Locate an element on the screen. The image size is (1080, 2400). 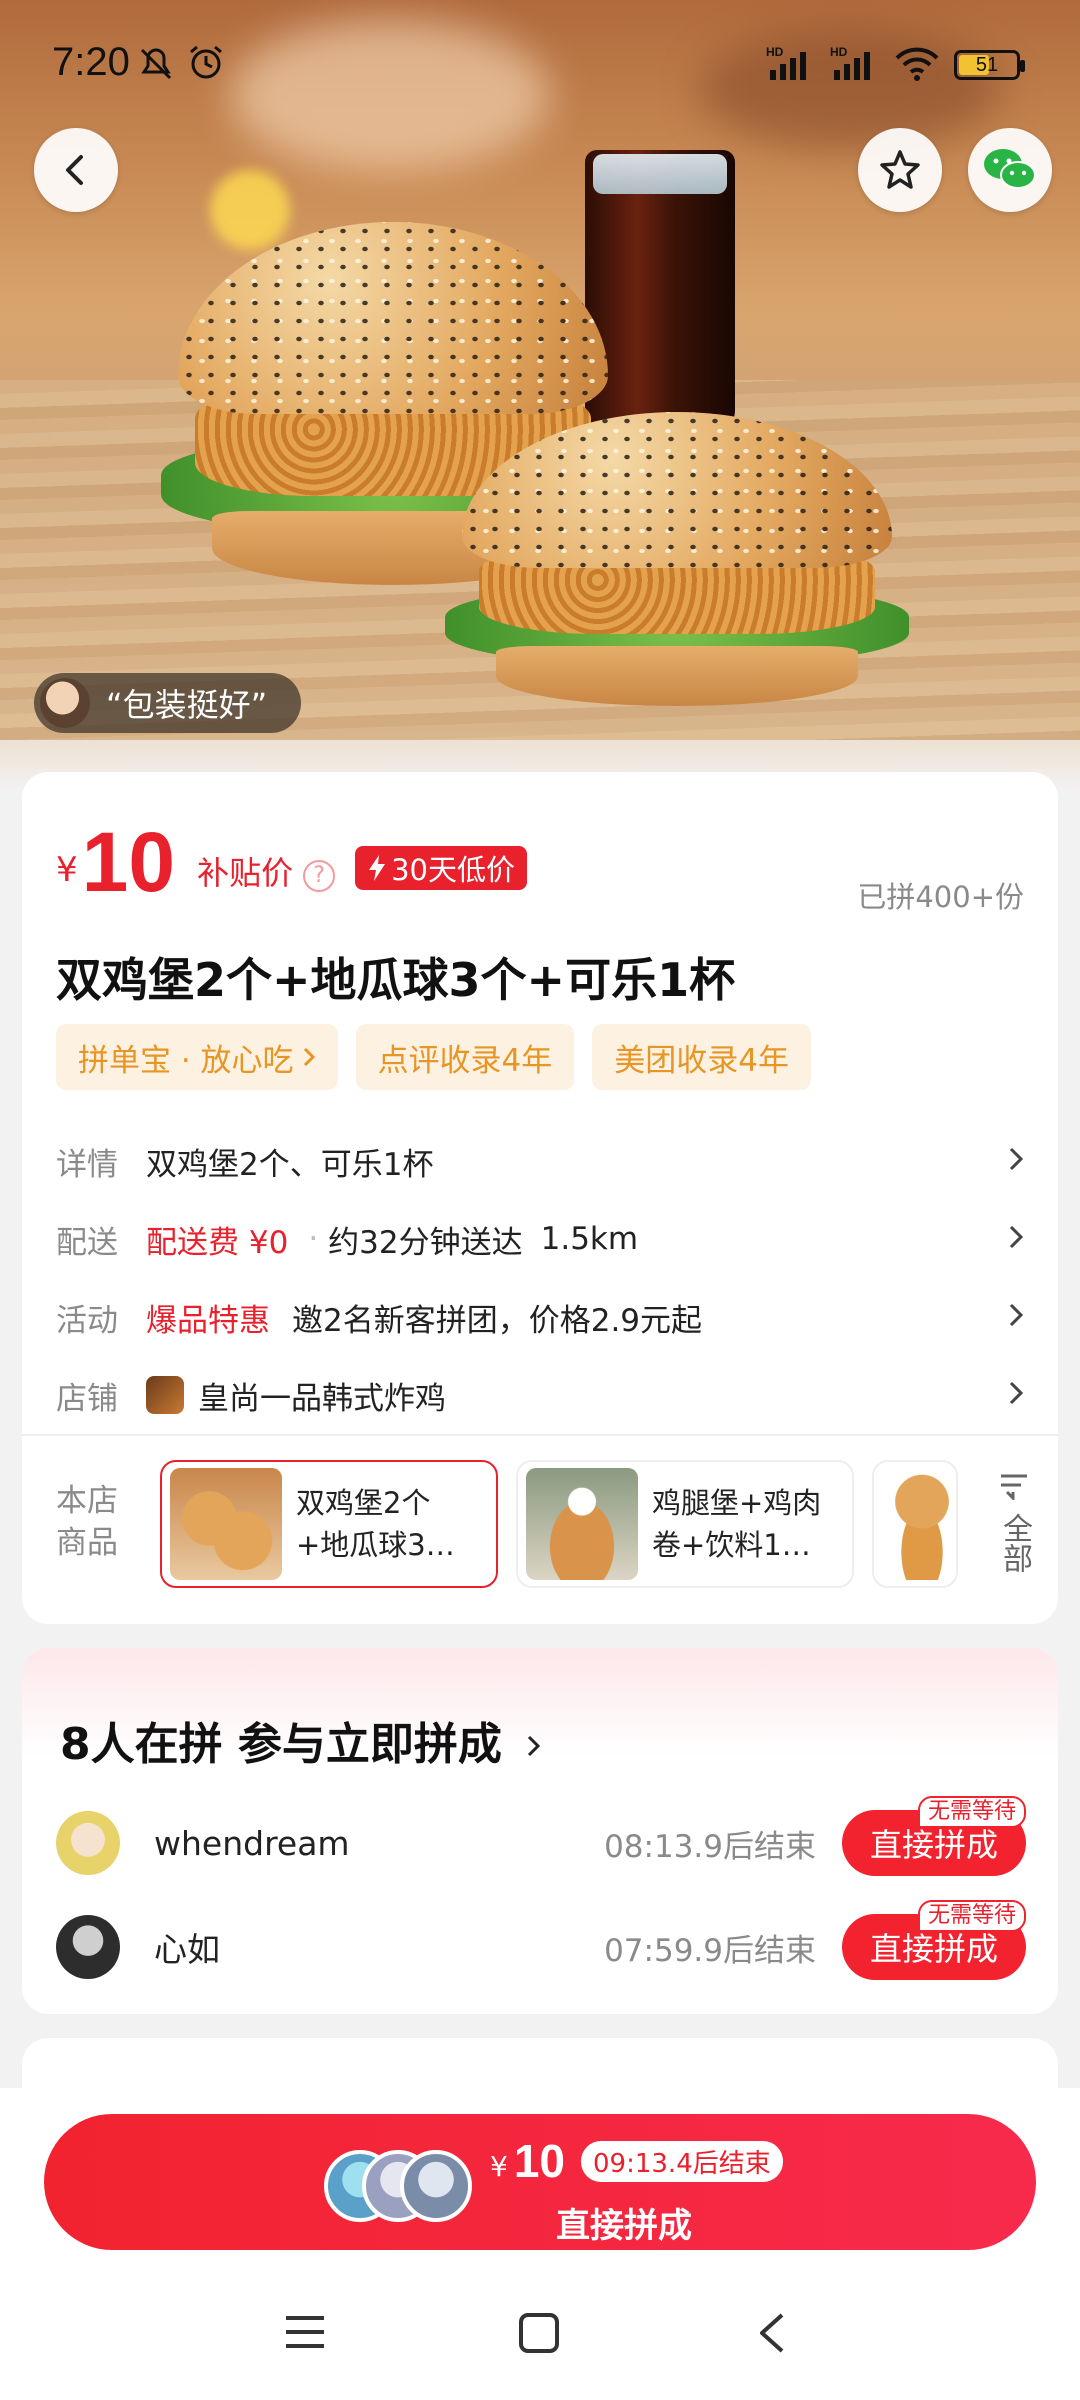
delivery-label: 配送 is located at coordinates (87, 1242).